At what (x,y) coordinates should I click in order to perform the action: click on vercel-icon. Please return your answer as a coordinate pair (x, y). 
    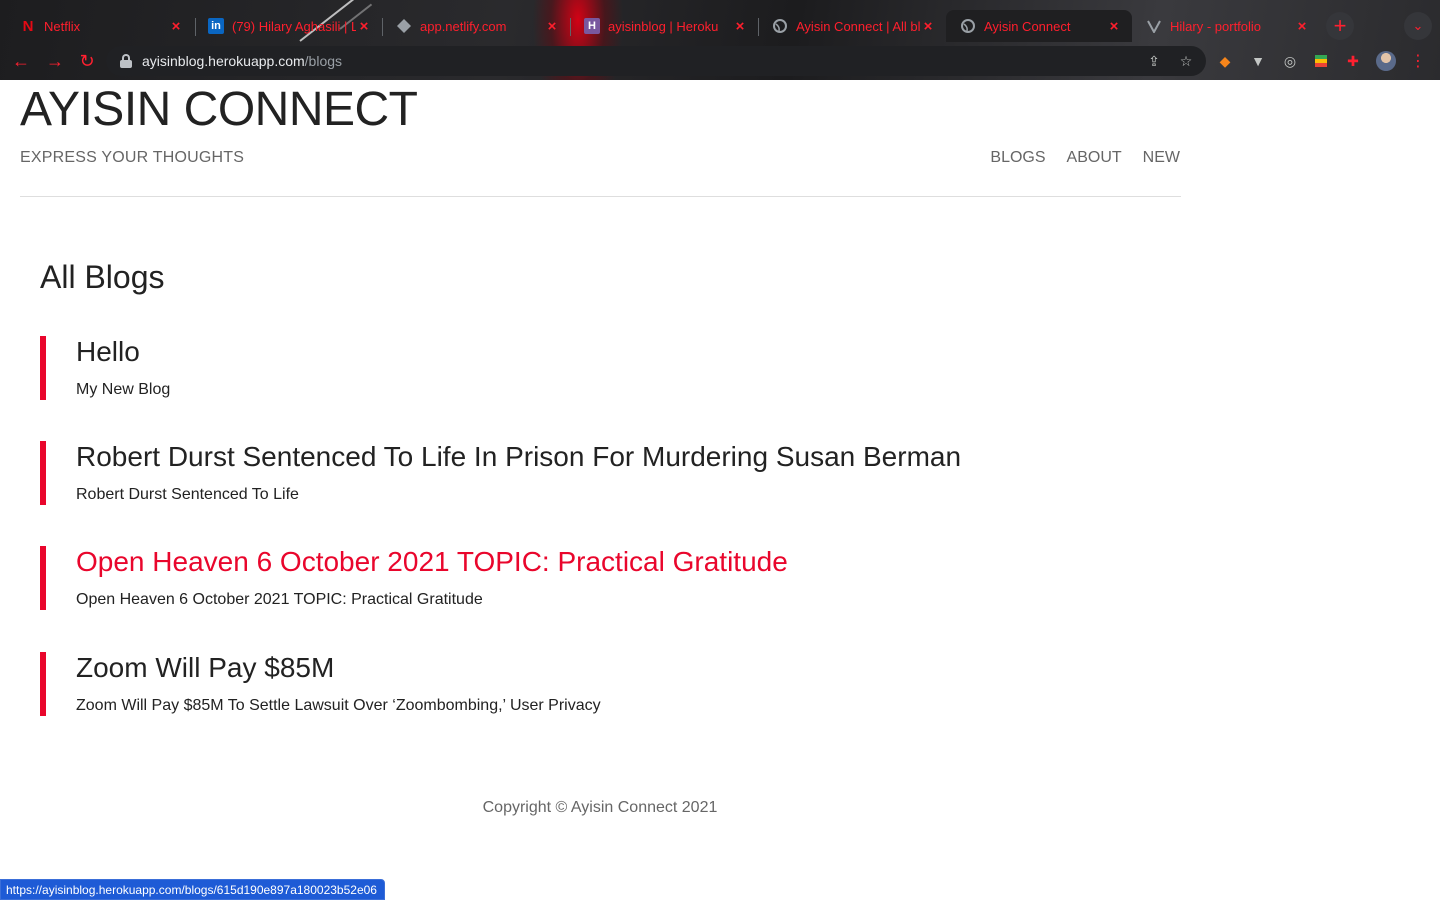
    Looking at the image, I should click on (1154, 26).